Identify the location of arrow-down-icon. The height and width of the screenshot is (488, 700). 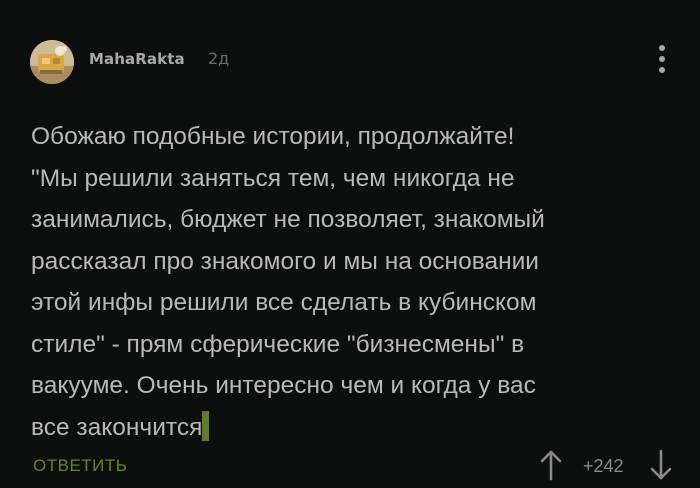
(661, 464).